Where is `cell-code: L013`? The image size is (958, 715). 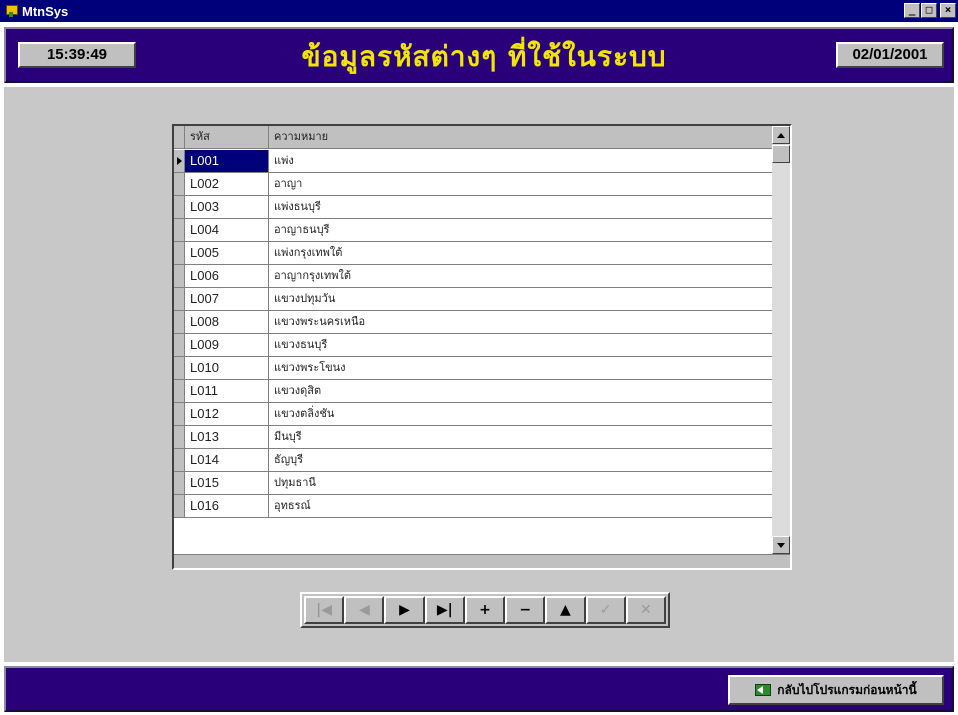 cell-code: L013 is located at coordinates (227, 437).